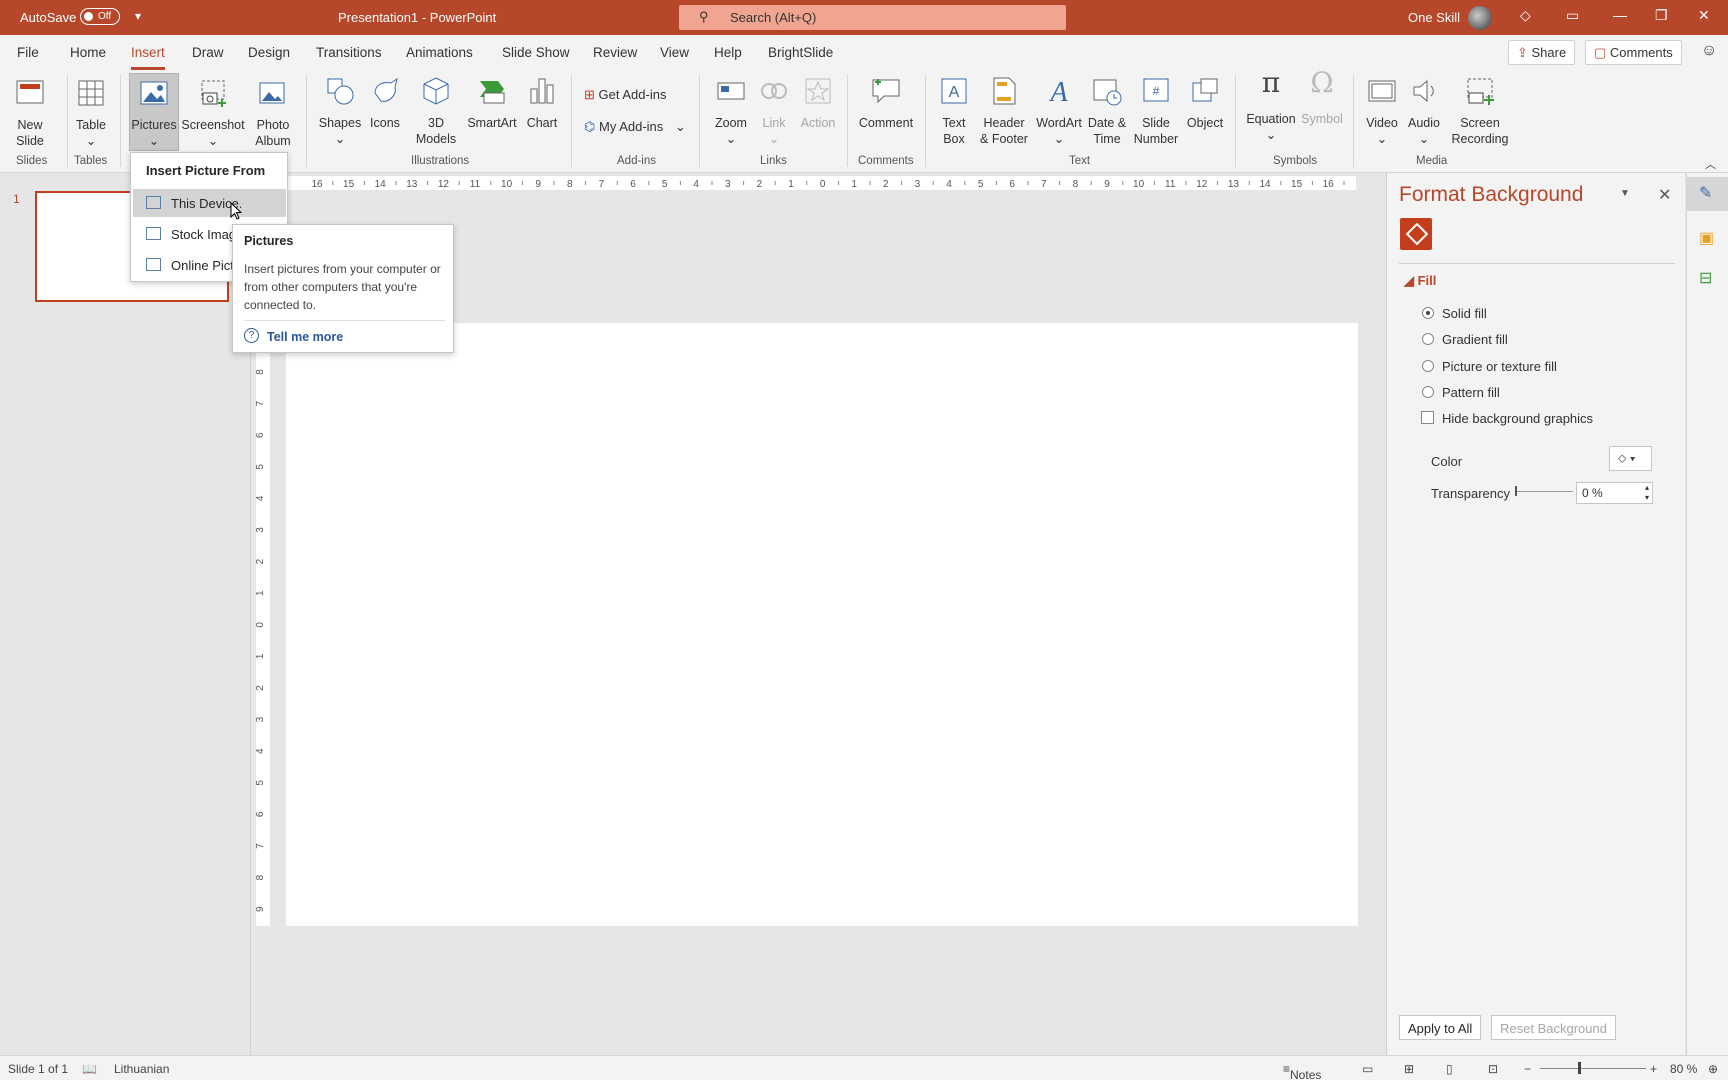 The height and width of the screenshot is (1080, 1728). Describe the element at coordinates (1579, 1068) in the screenshot. I see `zoom-slider-thumb` at that location.